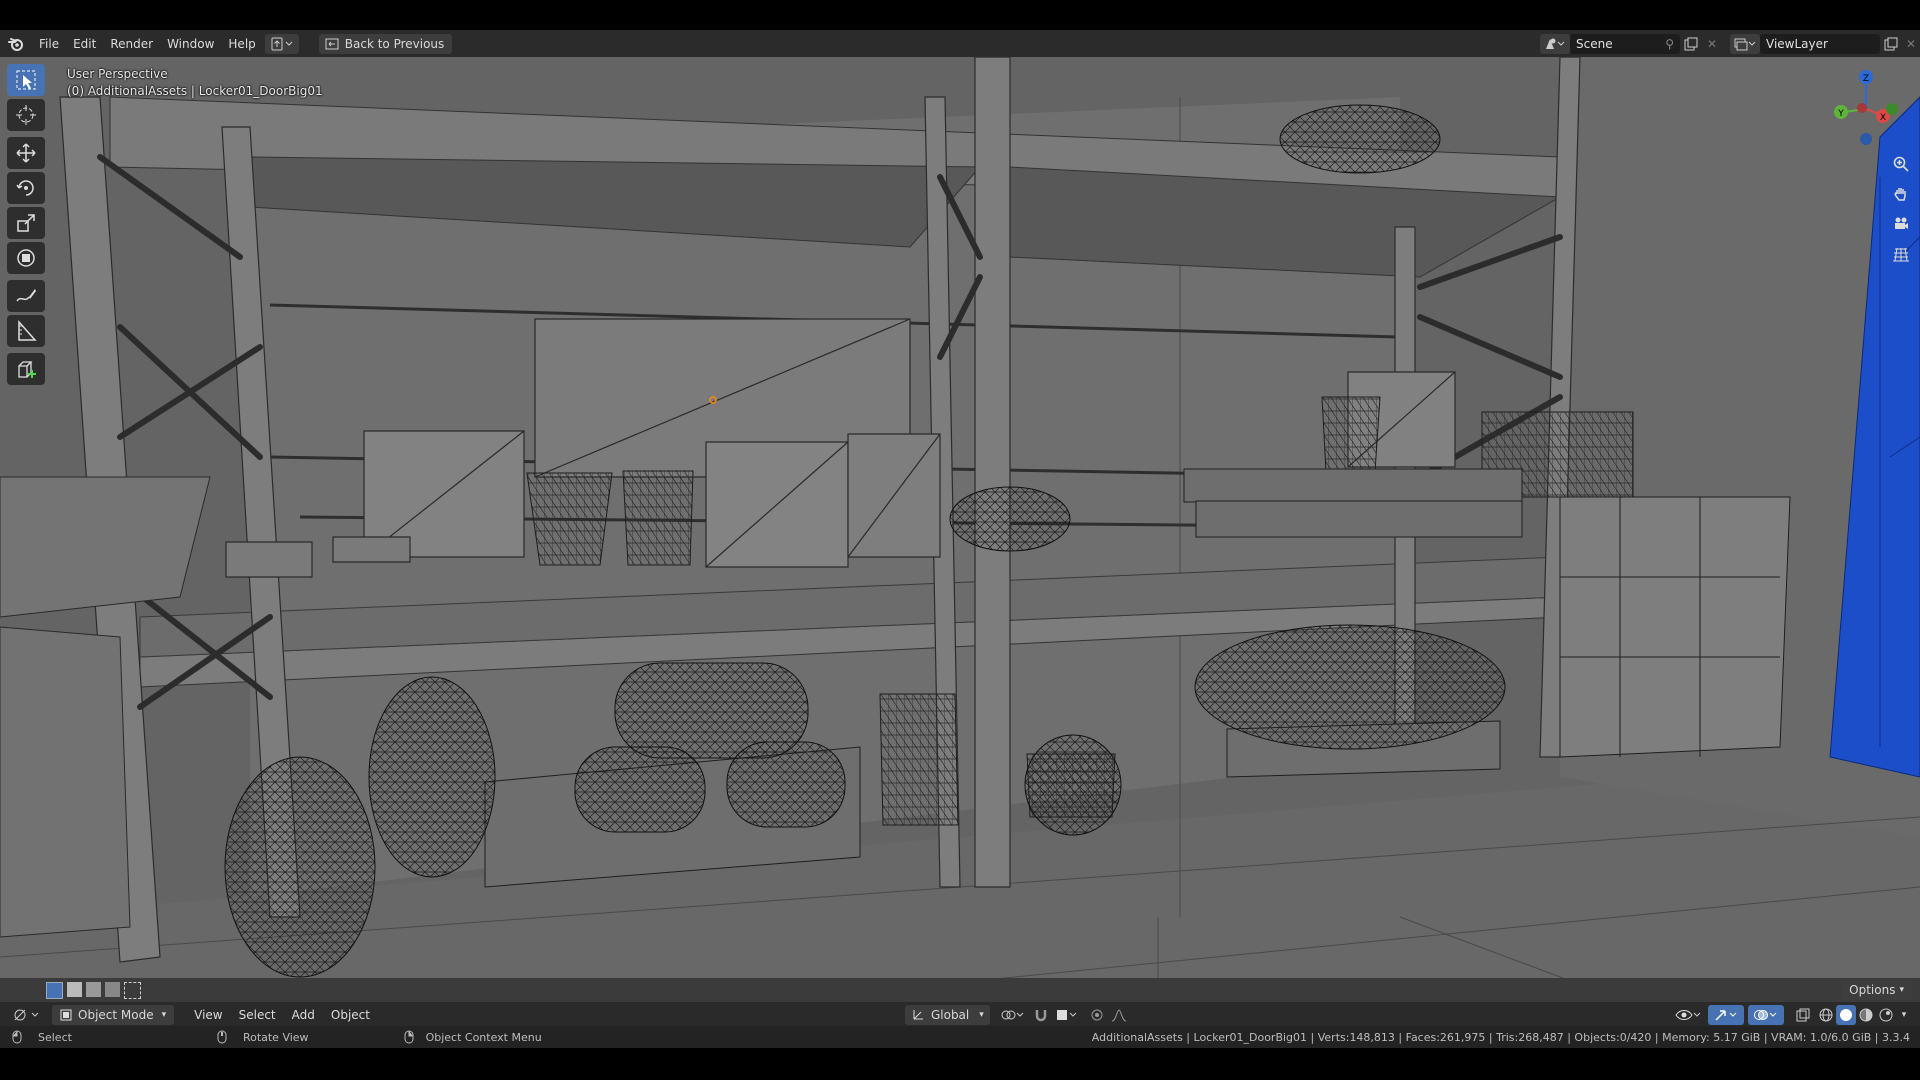 This screenshot has height=1080, width=1920. What do you see at coordinates (332, 44) in the screenshot?
I see `screen-back-icon` at bounding box center [332, 44].